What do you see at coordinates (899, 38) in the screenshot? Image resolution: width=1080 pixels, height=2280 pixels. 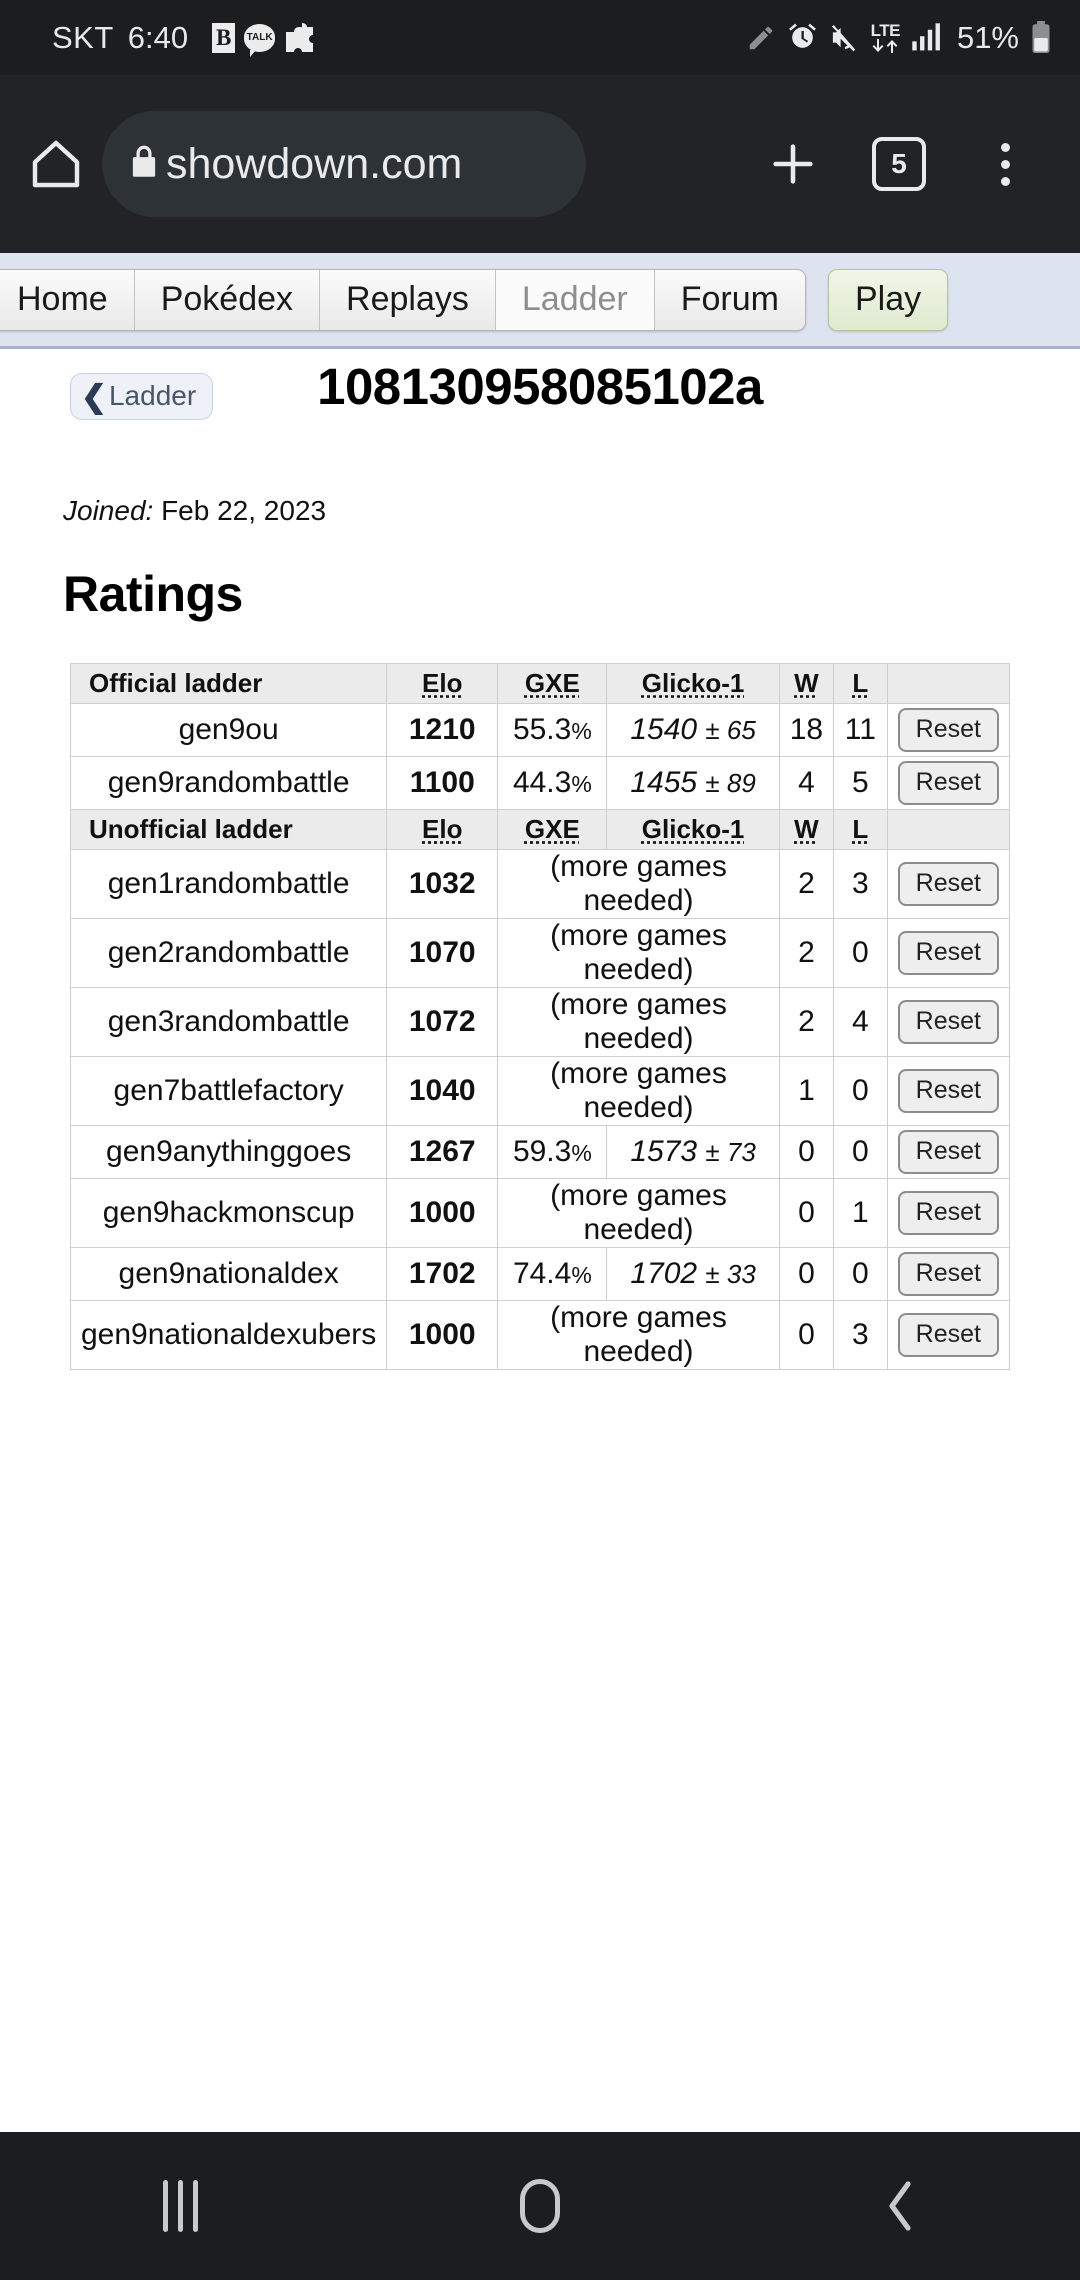 I see `status-bar-right: LTE 51%` at bounding box center [899, 38].